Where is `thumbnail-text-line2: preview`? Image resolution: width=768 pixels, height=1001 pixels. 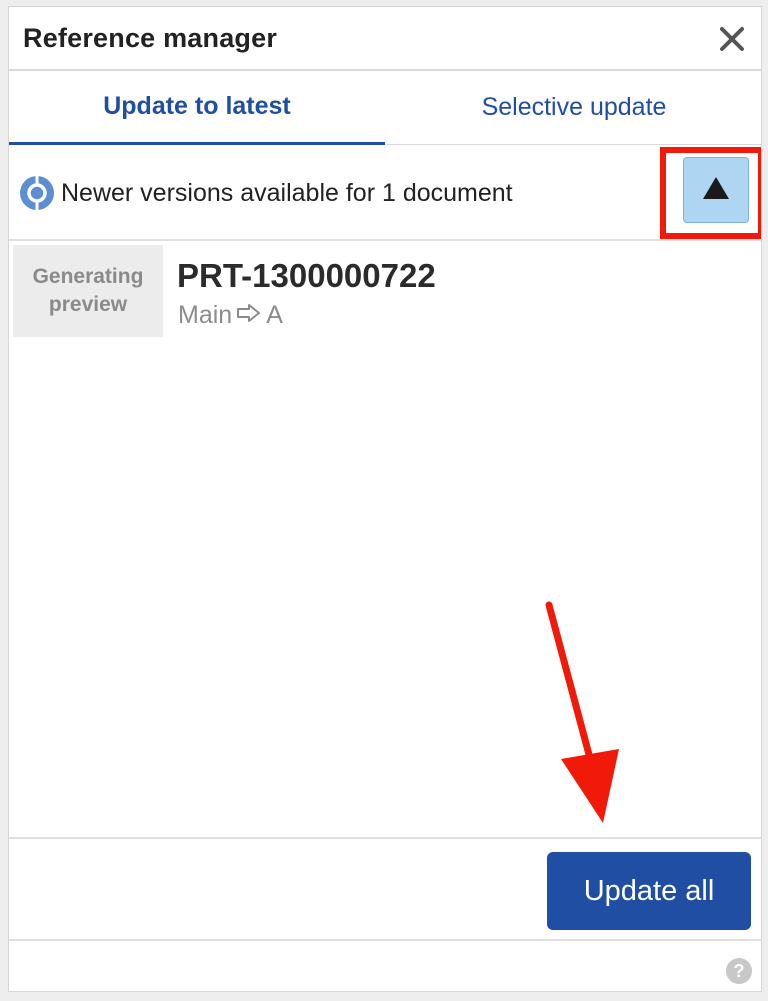
thumbnail-text-line2: preview is located at coordinates (88, 304).